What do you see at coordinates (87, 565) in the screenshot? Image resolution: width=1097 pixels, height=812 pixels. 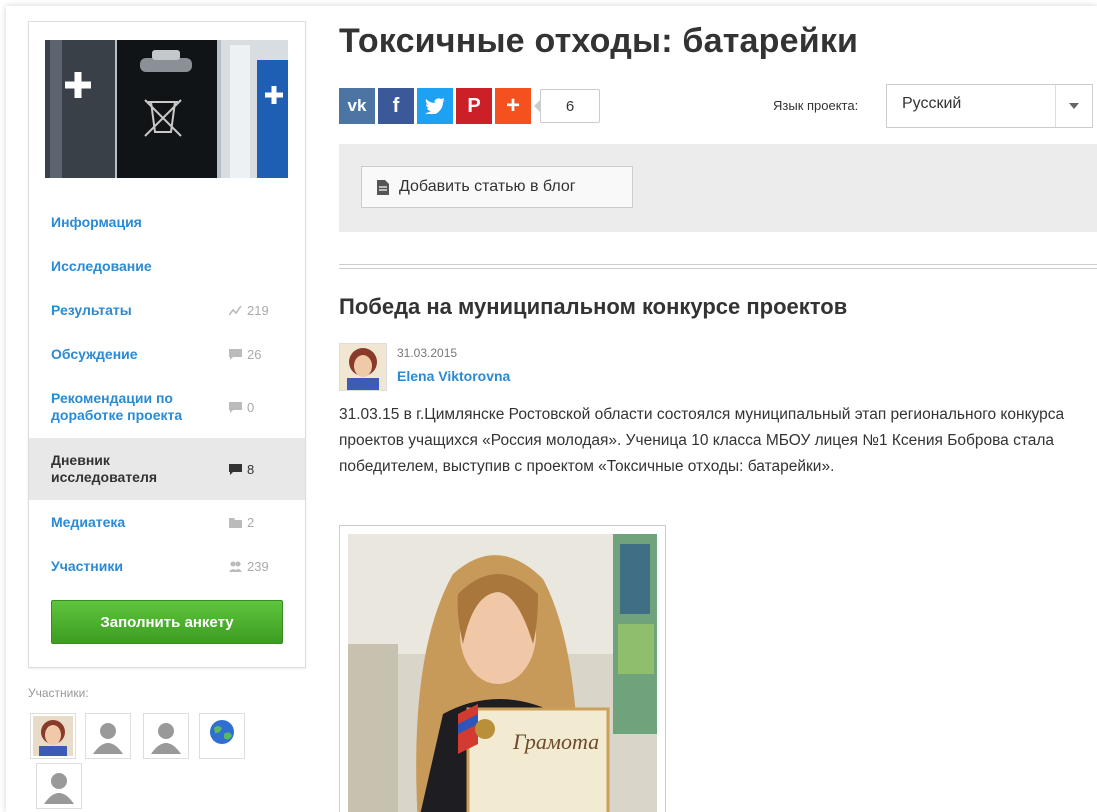 I see `sidebar-item-label: Участники` at bounding box center [87, 565].